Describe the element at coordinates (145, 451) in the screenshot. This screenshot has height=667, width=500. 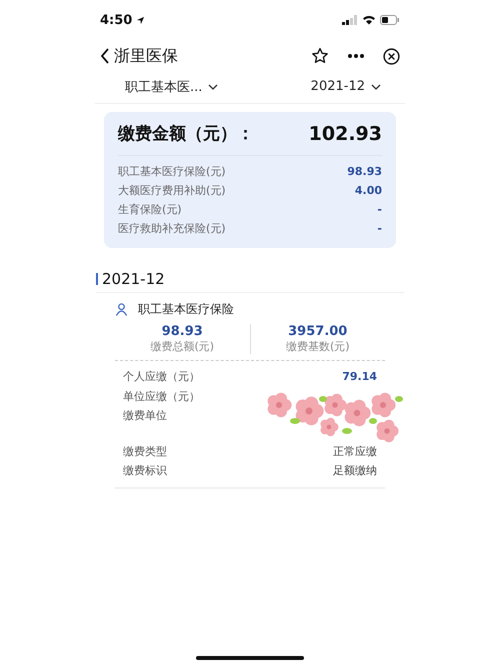
I see `detail-label: 缴费类型` at that location.